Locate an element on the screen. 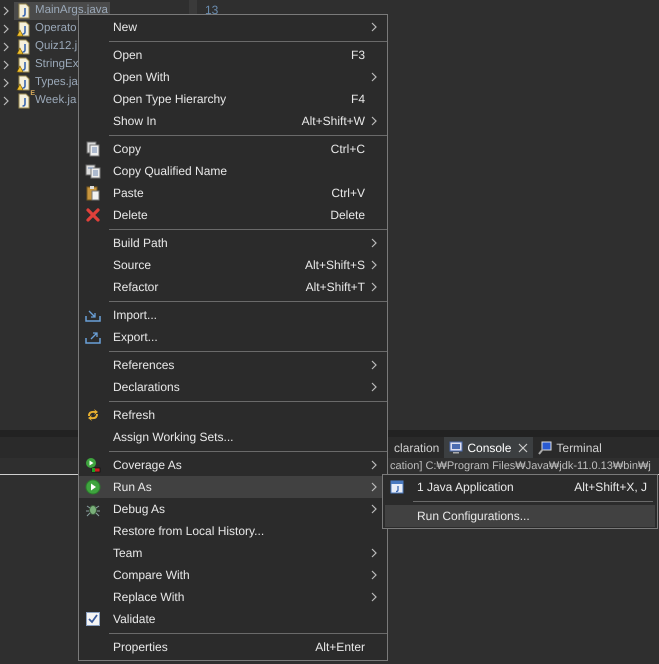  copy-icon is located at coordinates (93, 149).